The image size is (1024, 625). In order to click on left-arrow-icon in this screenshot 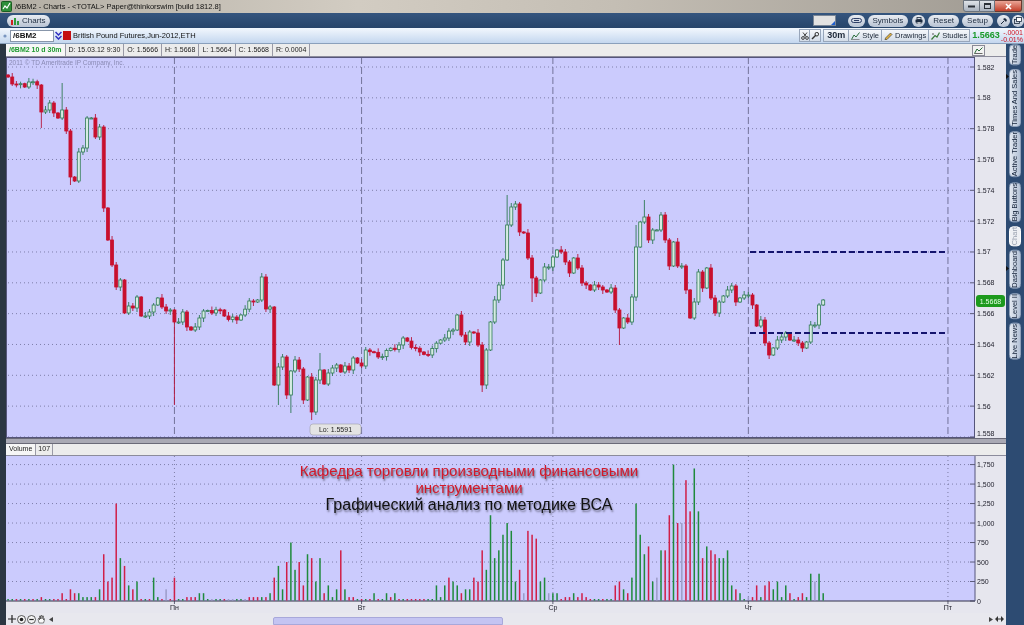, I will do `click(51, 619)`.